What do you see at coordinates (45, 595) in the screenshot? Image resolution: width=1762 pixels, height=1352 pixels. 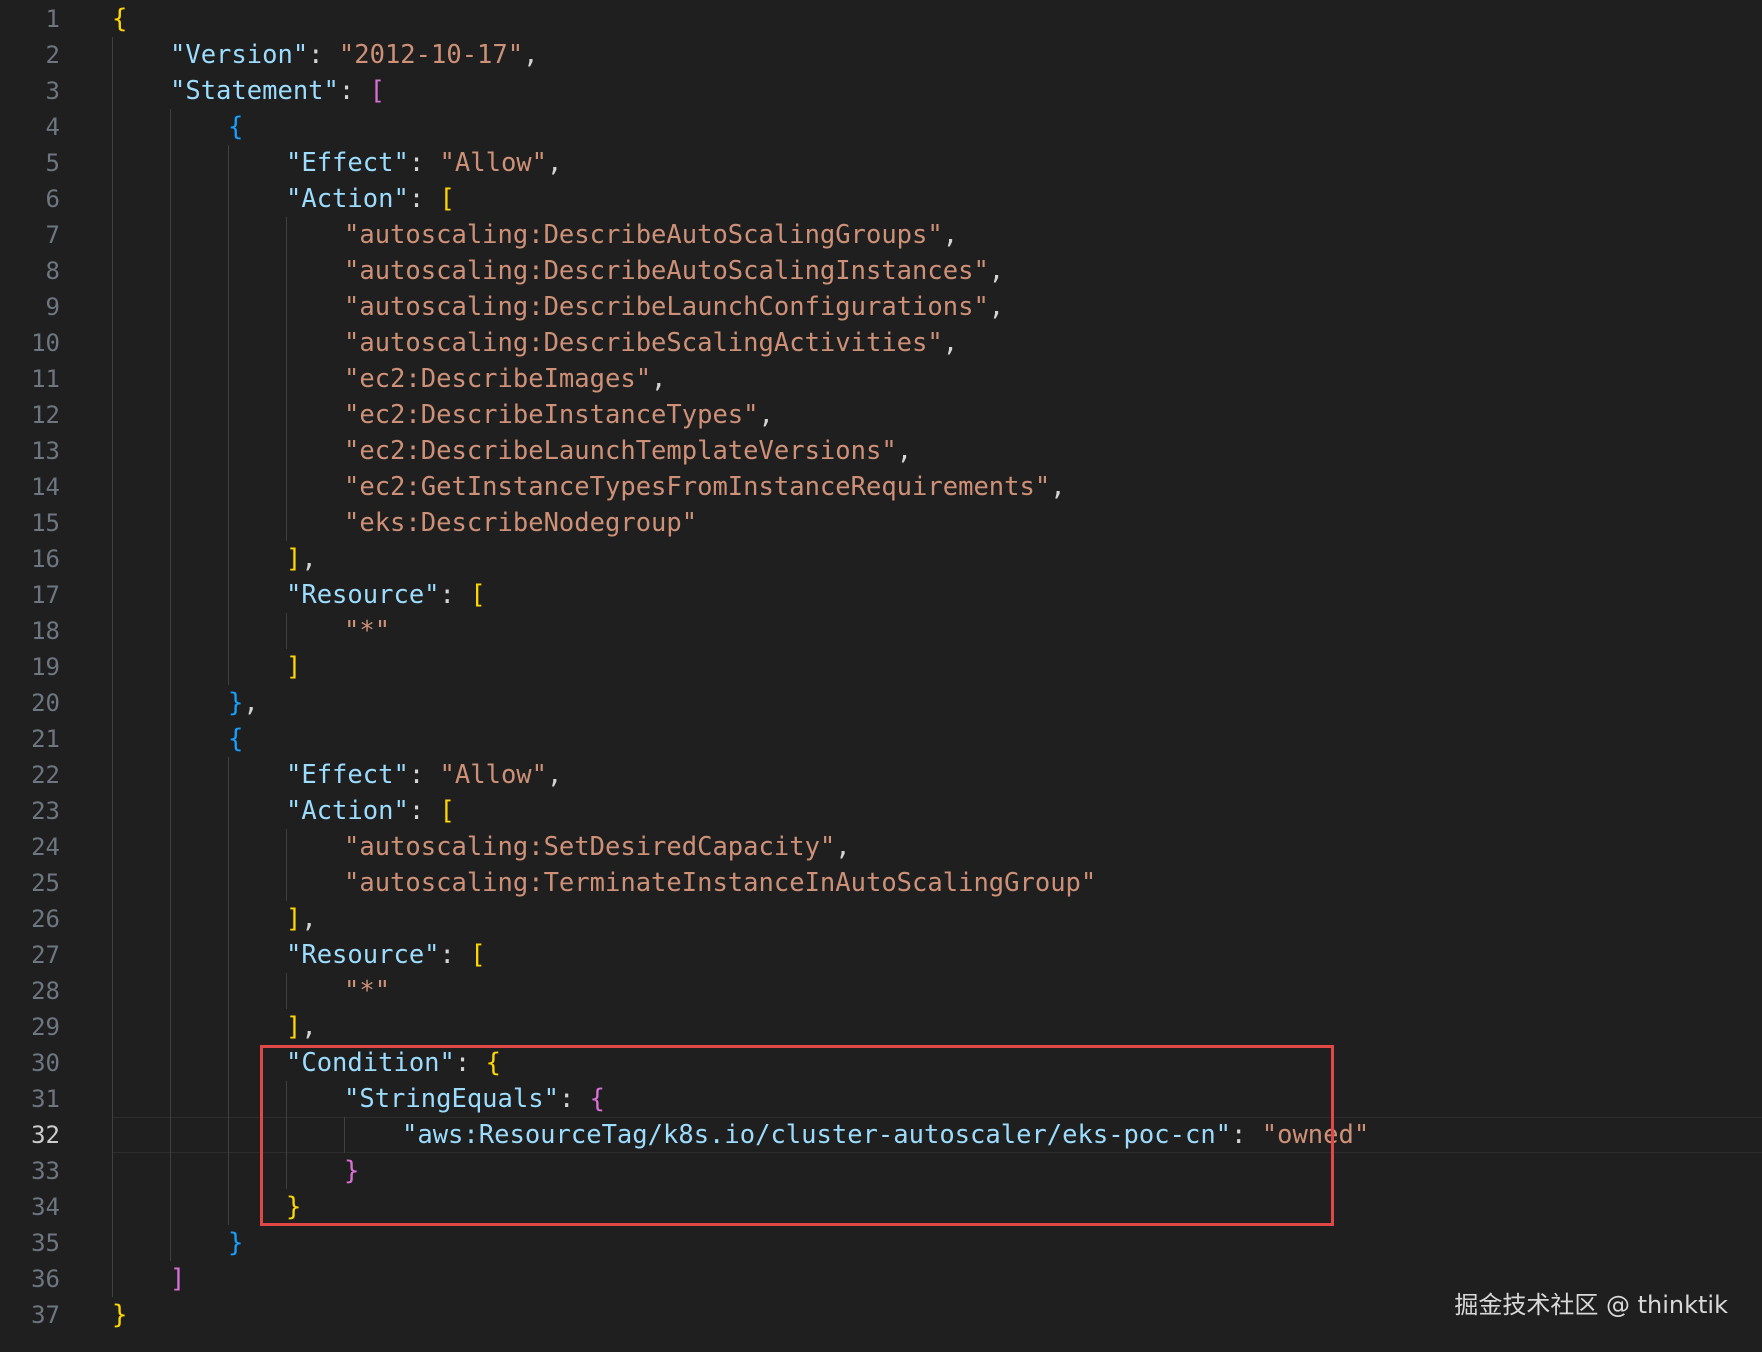 I see `line-number: 17` at bounding box center [45, 595].